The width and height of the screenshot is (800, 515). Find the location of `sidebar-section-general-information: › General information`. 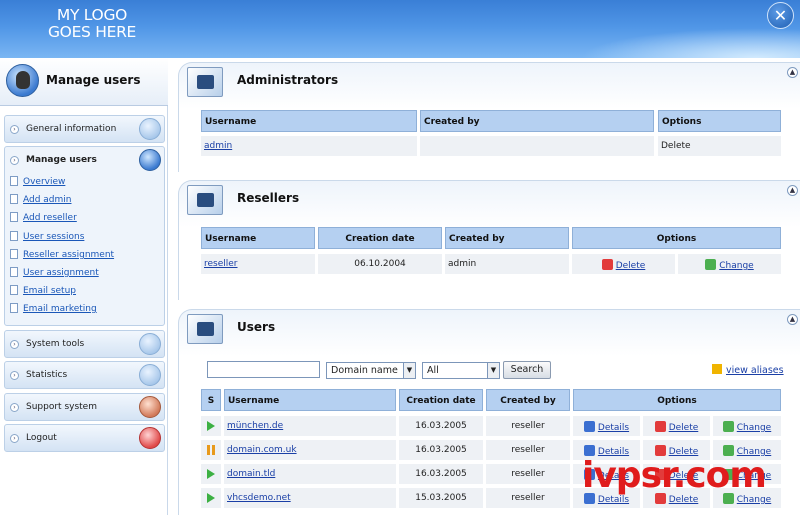

sidebar-section-general-information: › General information is located at coordinates (84, 129).